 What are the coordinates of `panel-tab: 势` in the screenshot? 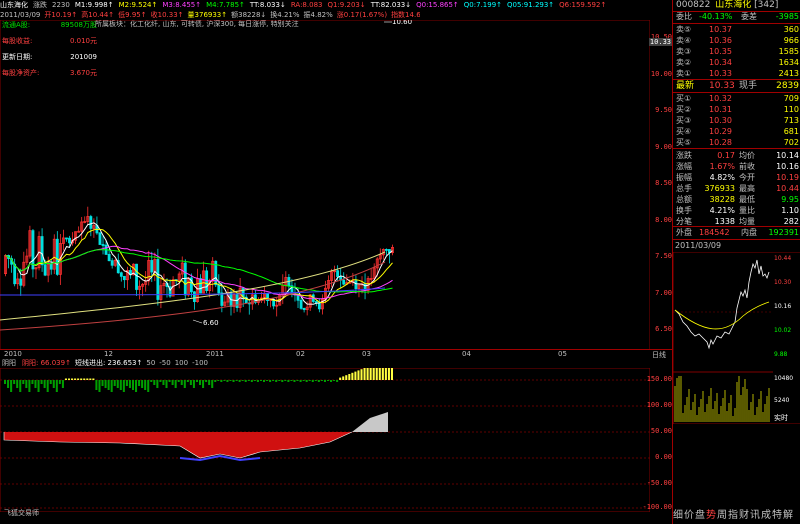 It's located at (711, 515).